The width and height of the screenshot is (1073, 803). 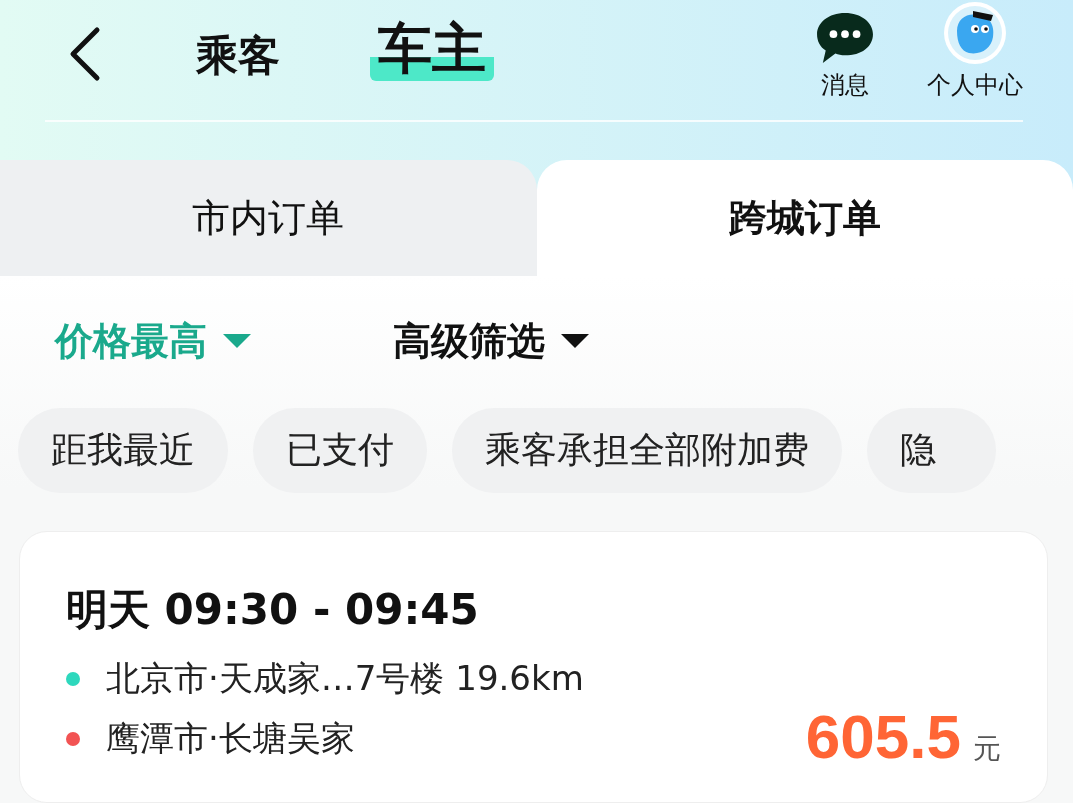 What do you see at coordinates (987, 749) in the screenshot?
I see `price-unit: 元` at bounding box center [987, 749].